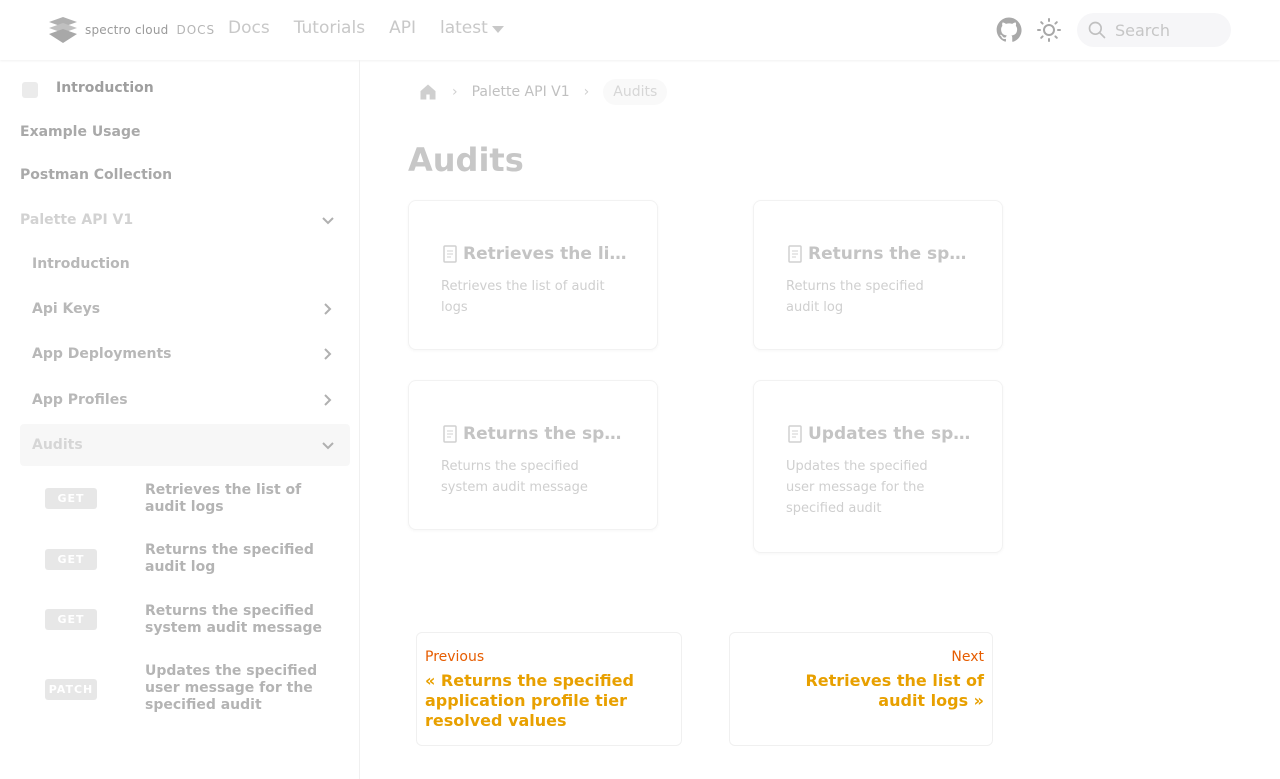 Image resolution: width=1280 pixels, height=779 pixels. What do you see at coordinates (80, 400) in the screenshot?
I see `sidebar-item-app-profiles: App Profiles` at bounding box center [80, 400].